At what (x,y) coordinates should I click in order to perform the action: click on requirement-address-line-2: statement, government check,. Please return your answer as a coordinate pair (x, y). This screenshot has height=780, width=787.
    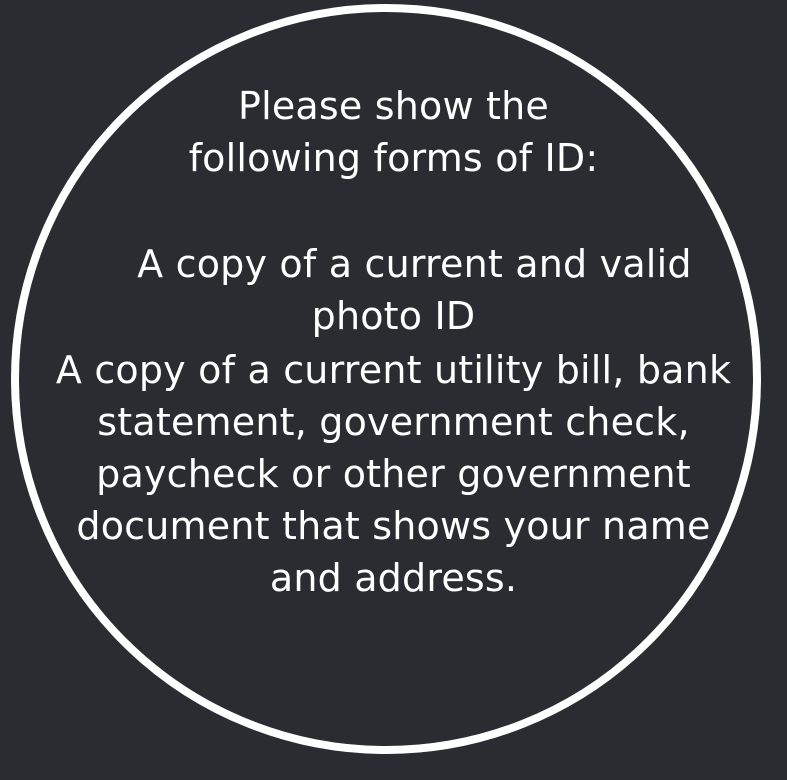
    Looking at the image, I should click on (393, 422).